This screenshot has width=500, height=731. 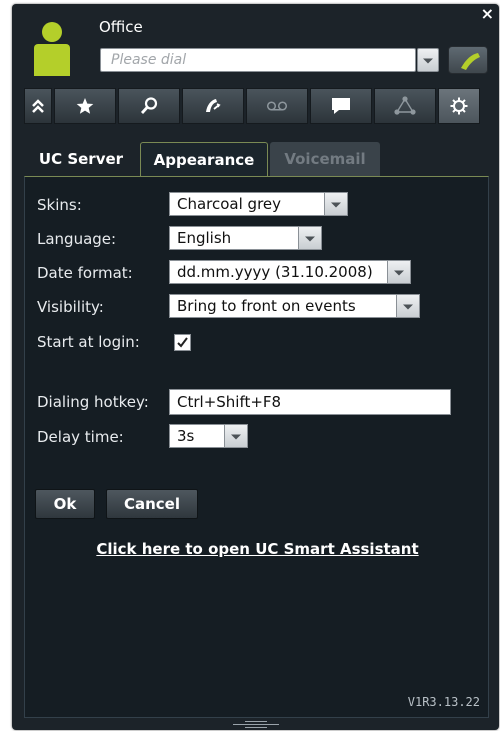 I want to click on delay-time-dropdown-button, so click(x=236, y=436).